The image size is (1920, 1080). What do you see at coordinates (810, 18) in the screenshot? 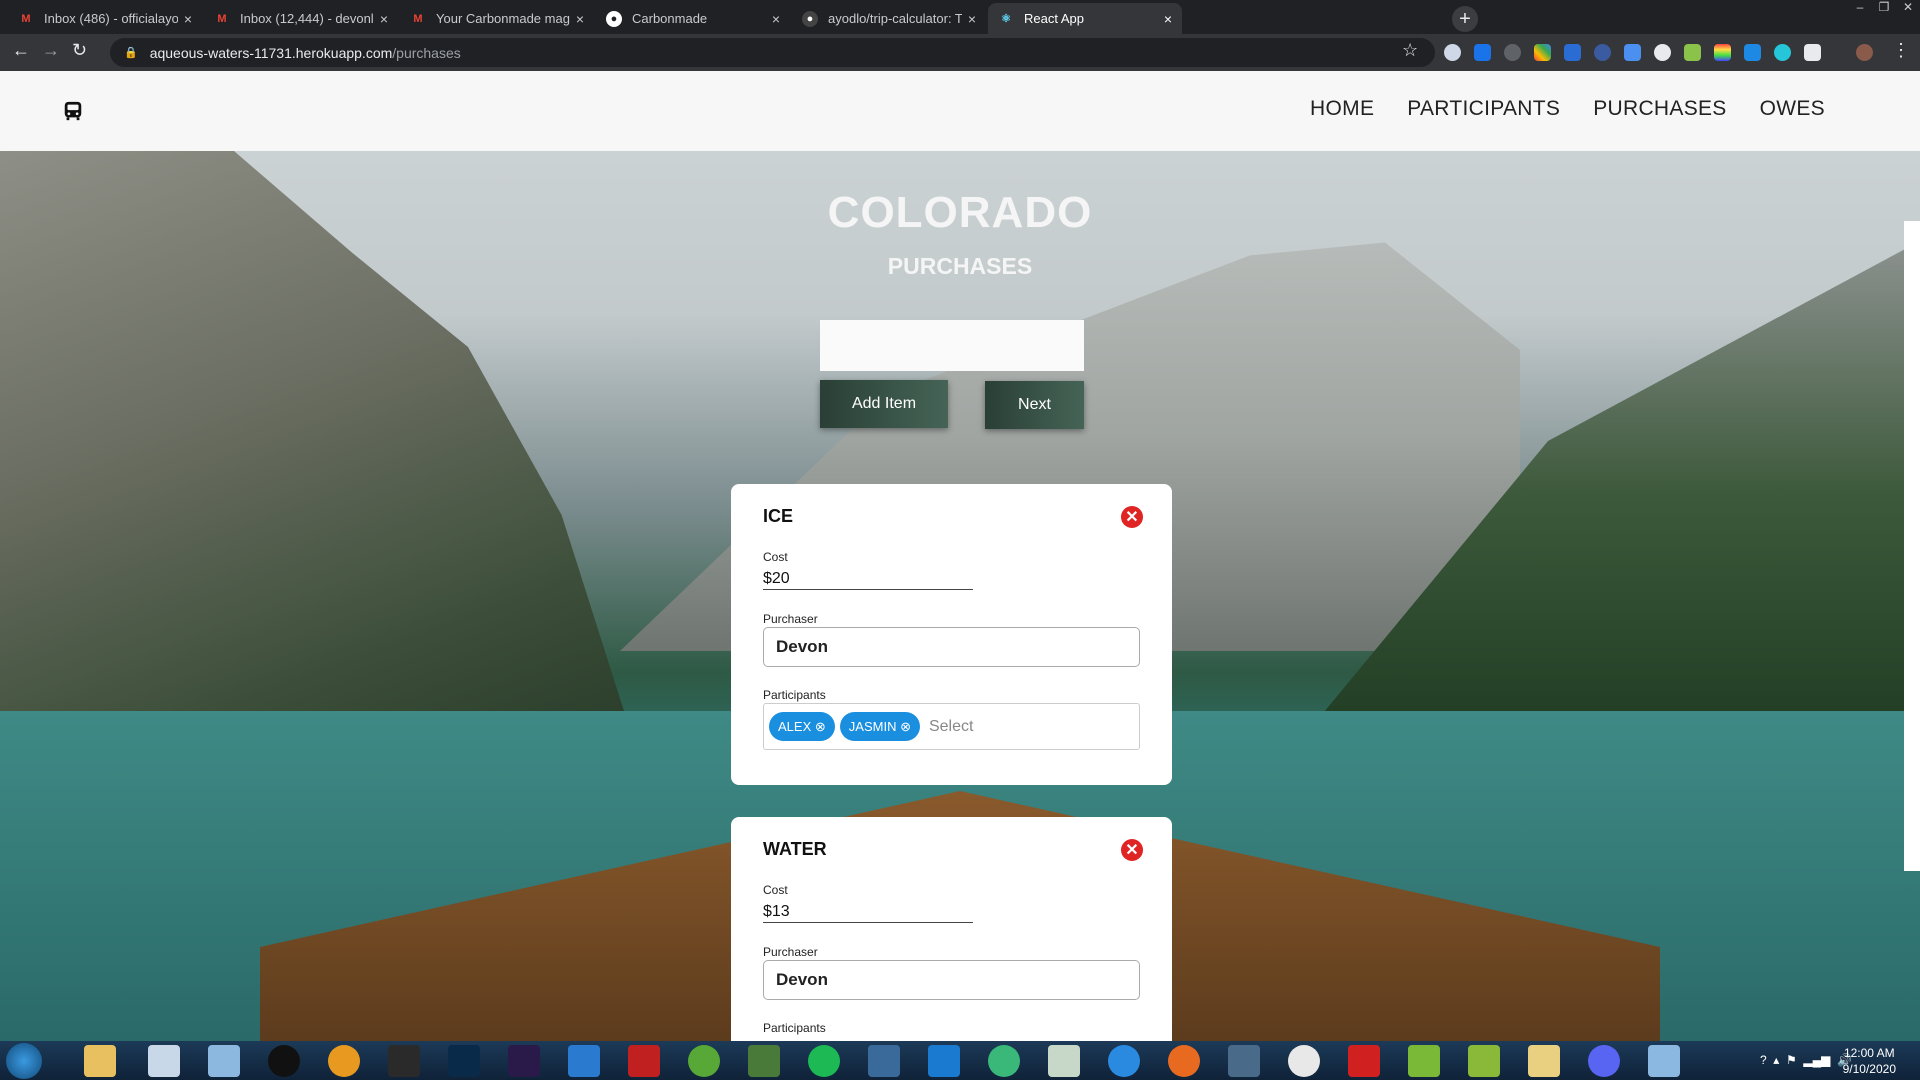
I see `github-icon: ●` at bounding box center [810, 18].